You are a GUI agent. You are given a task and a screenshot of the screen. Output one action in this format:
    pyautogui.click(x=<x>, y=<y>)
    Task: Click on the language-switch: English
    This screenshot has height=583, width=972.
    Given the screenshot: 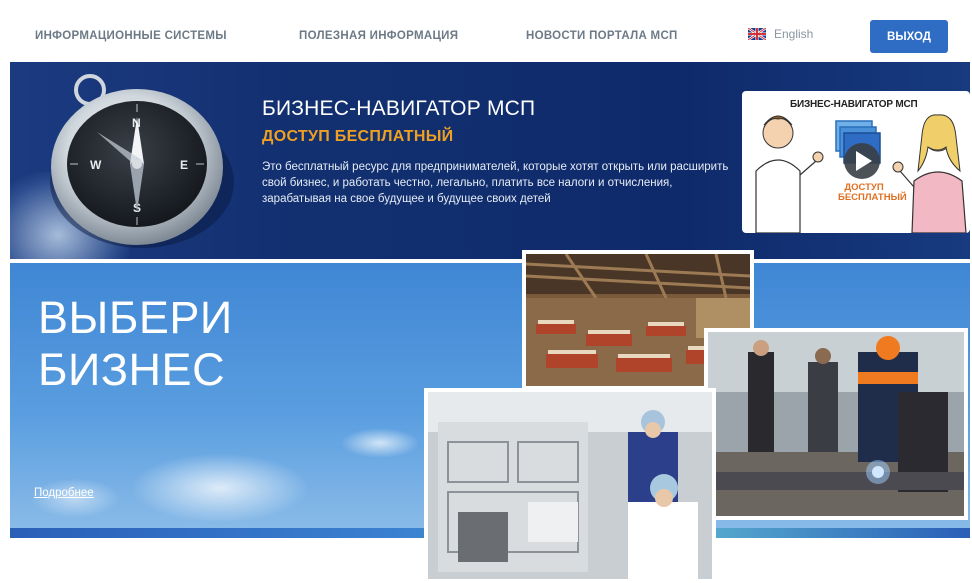 What is the action you would take?
    pyautogui.click(x=780, y=34)
    